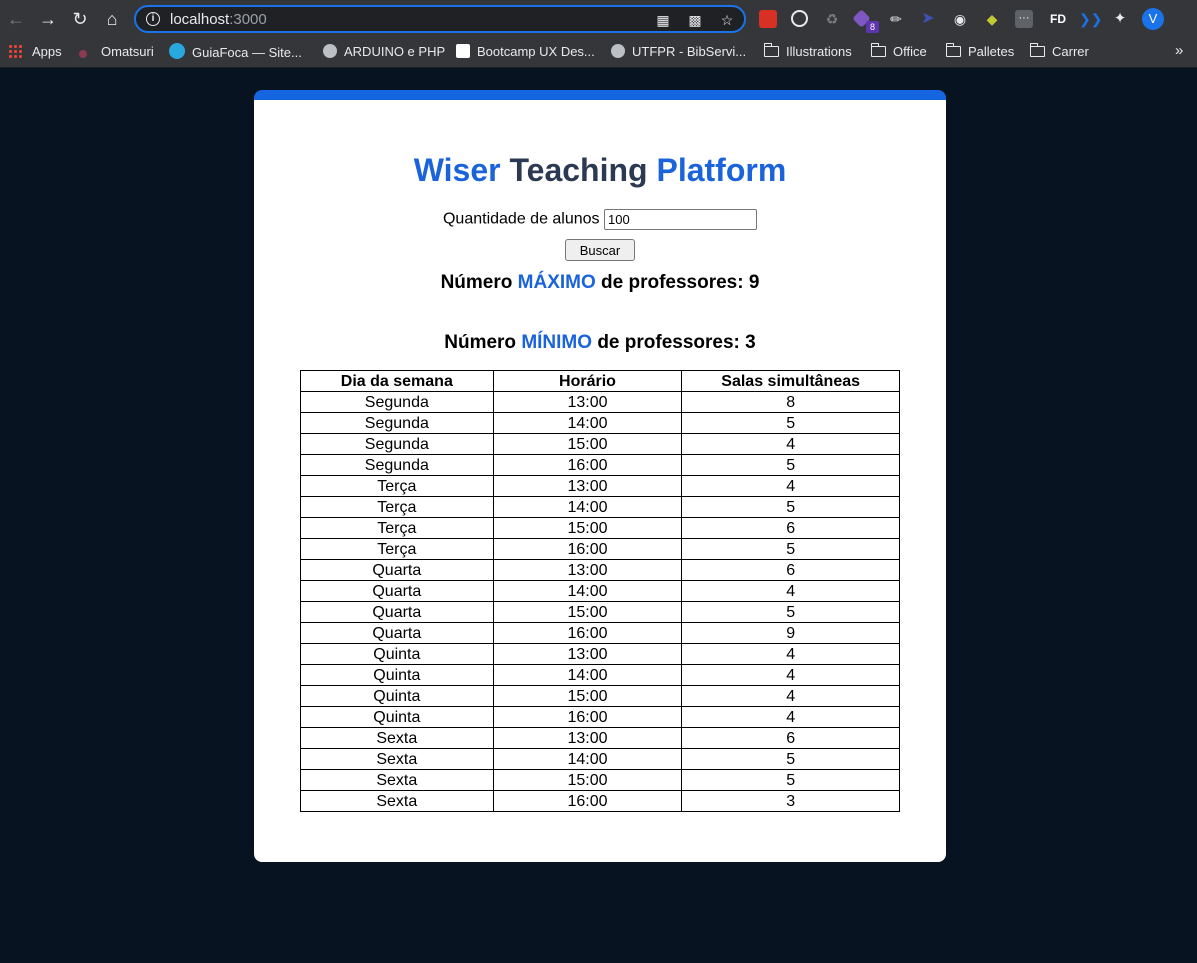  Describe the element at coordinates (790, 381) in the screenshot. I see `column-header: Salas simultâneas` at that location.